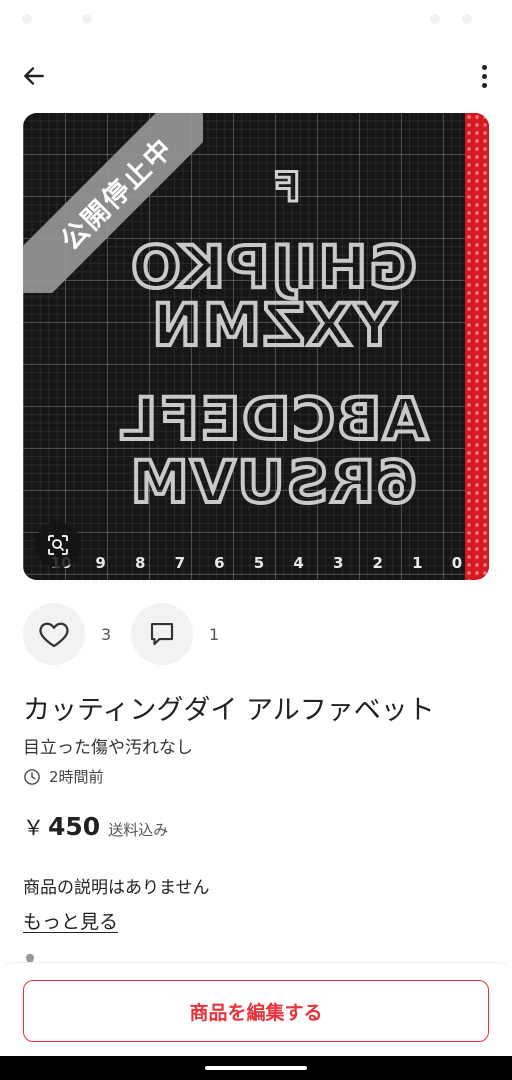  I want to click on mat-ruler: 10 9 8 7 6 5 4 3 2 1 0, so click(257, 563).